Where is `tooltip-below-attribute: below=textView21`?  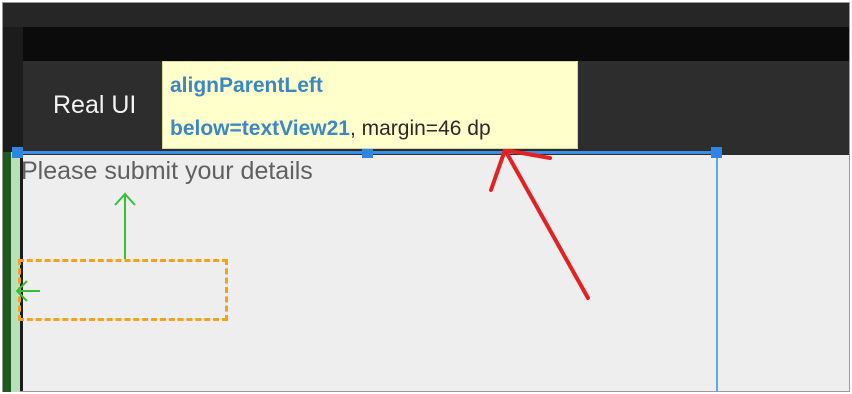 tooltip-below-attribute: below=textView21 is located at coordinates (260, 128).